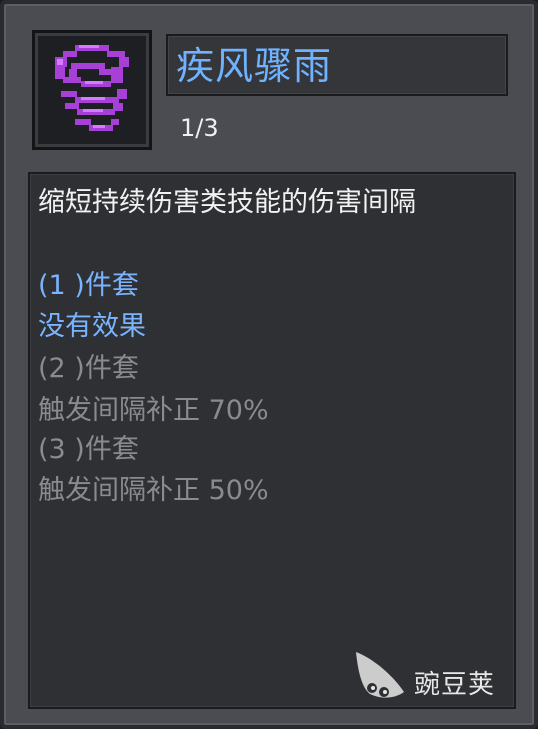 The width and height of the screenshot is (538, 729). Describe the element at coordinates (455, 685) in the screenshot. I see `watermark-text: 豌豆荚` at that location.